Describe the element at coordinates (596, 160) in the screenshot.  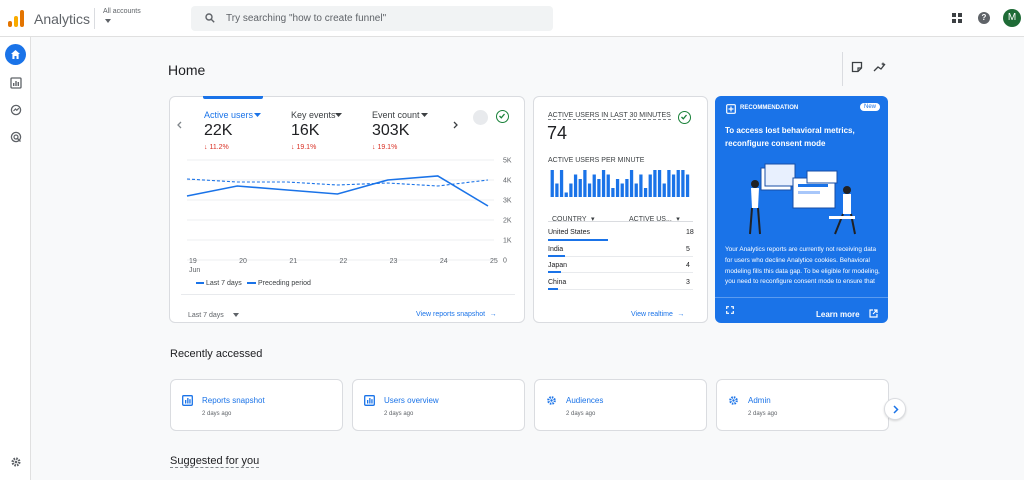
I see `per-minute-label: ACTIVE USERS PER MINUTE` at that location.